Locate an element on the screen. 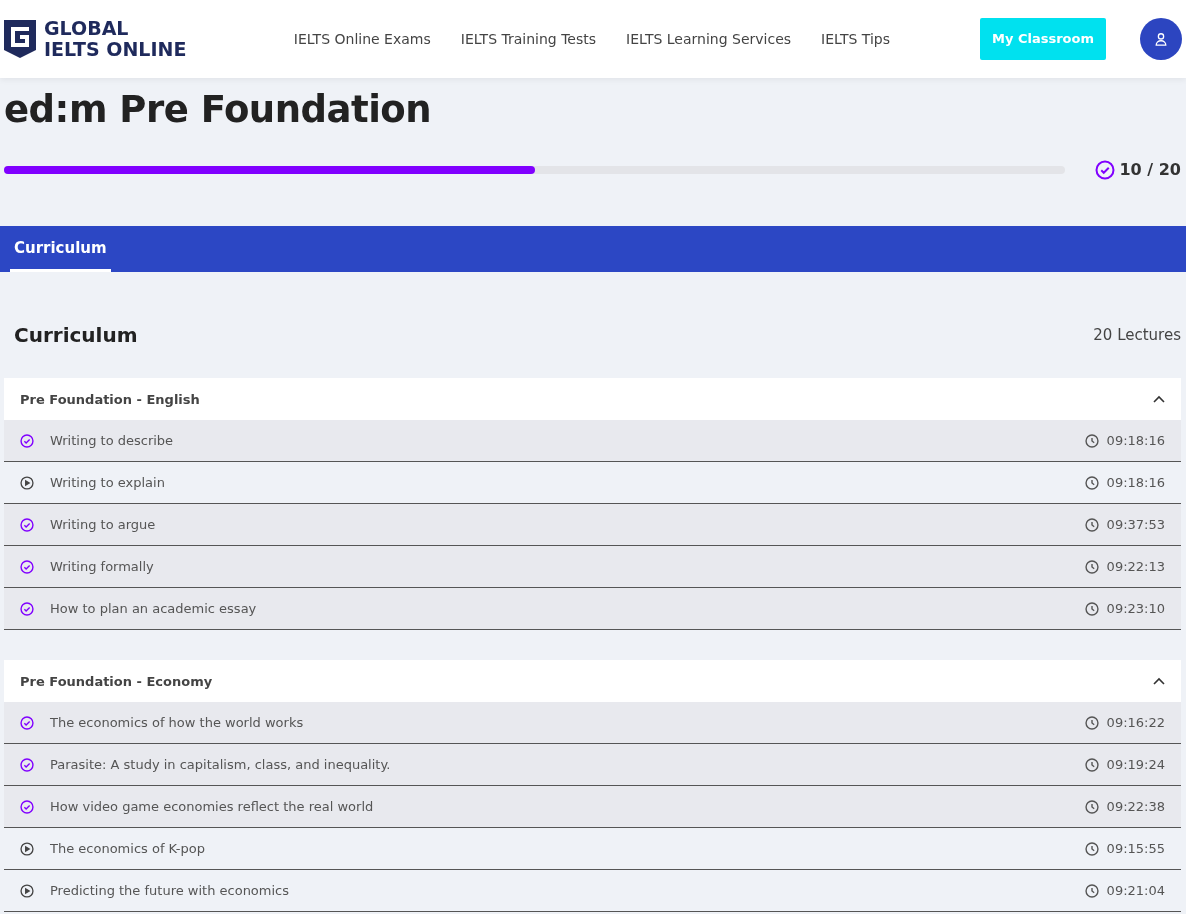 The width and height of the screenshot is (1186, 914). lecture-duration: 09:16:22 is located at coordinates (1135, 723).